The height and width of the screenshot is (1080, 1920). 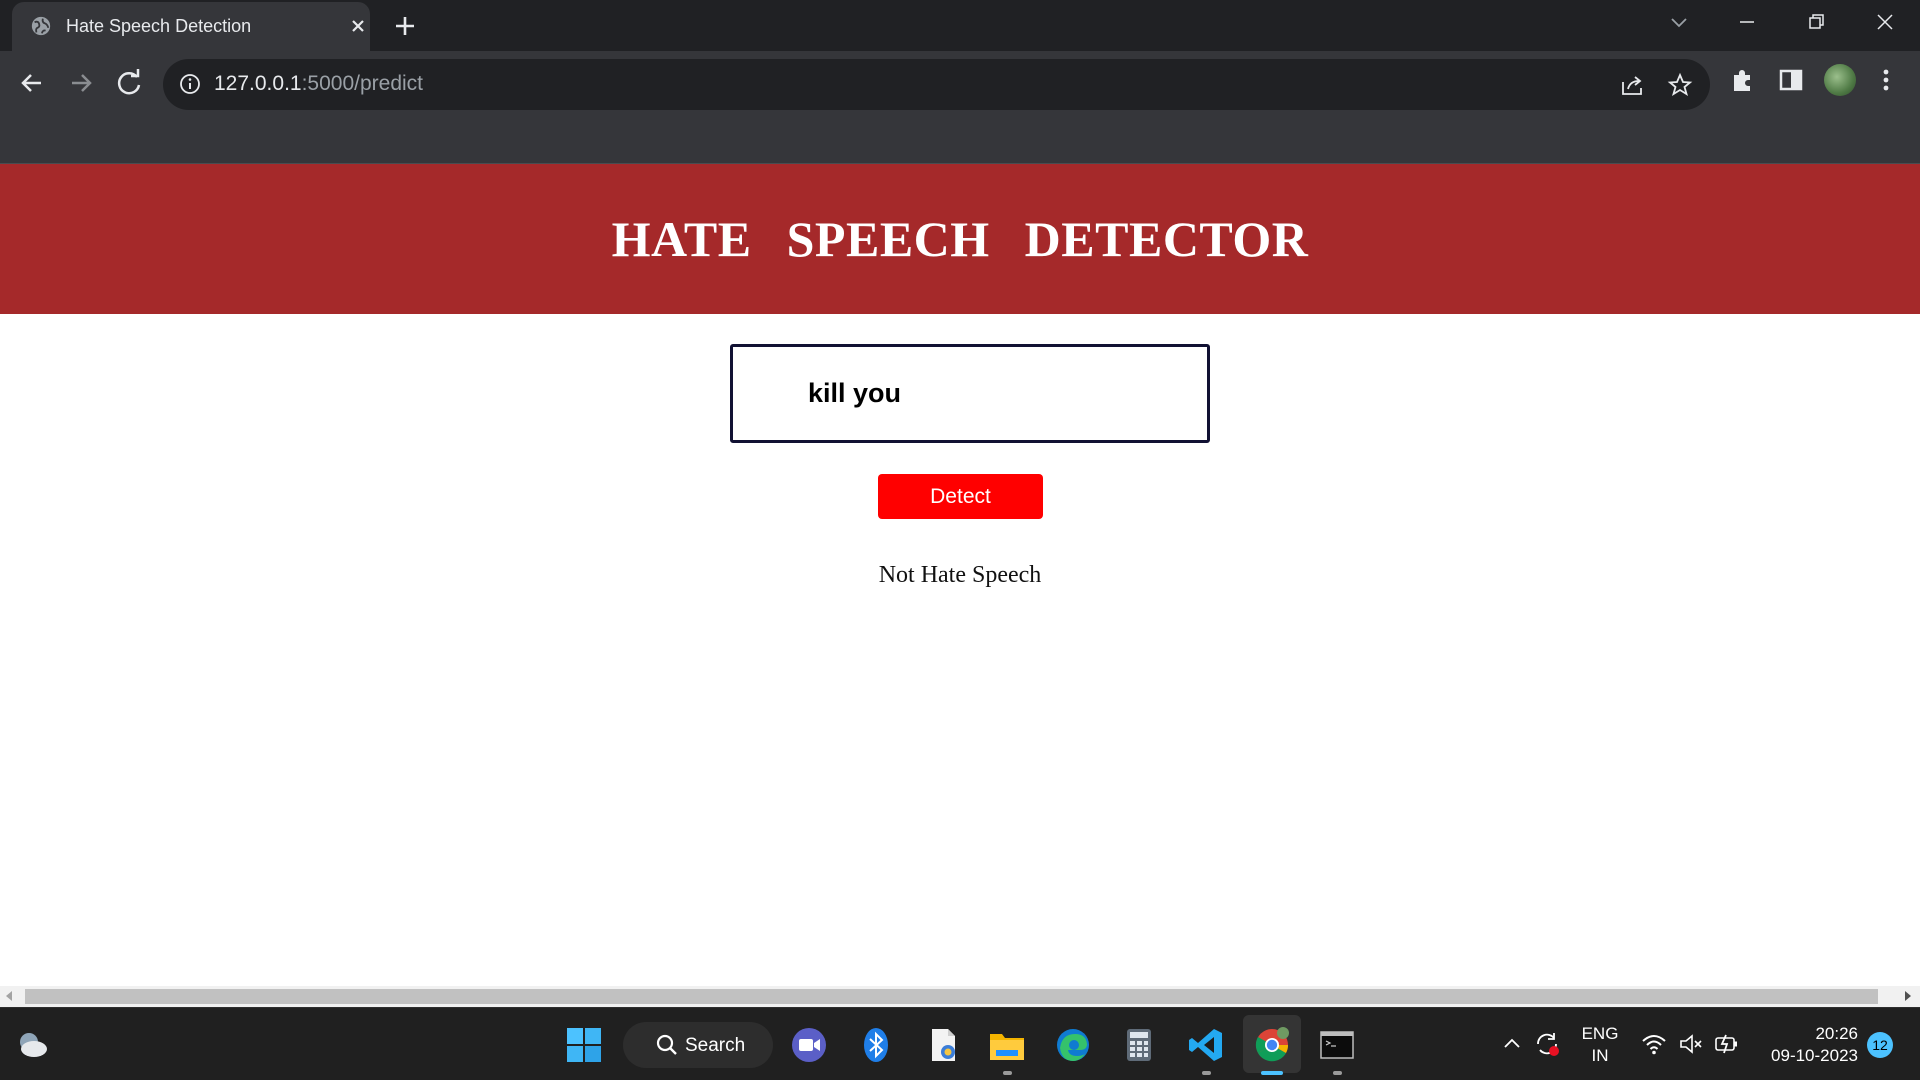 I want to click on browser-toolbar: 127.0.0.1:5000/predict, so click(x=960, y=107).